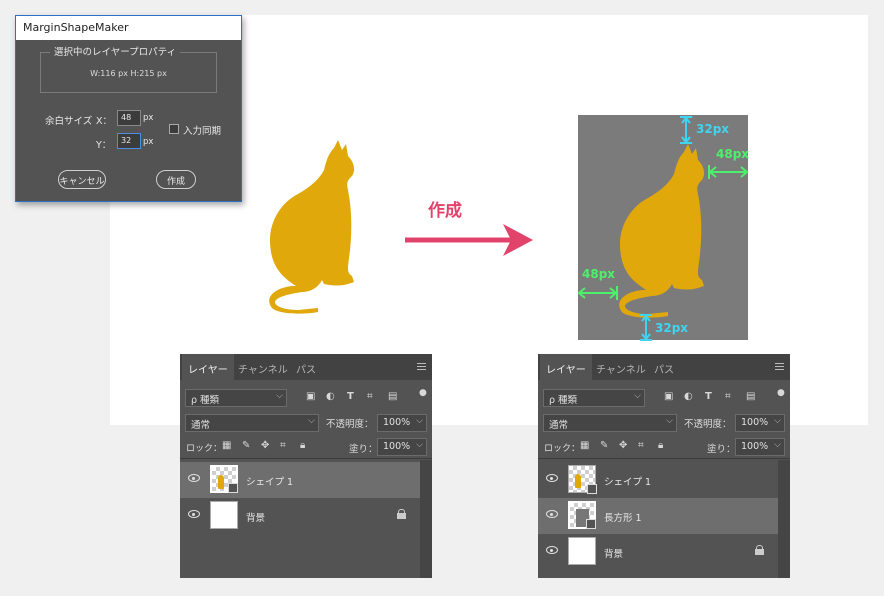 The image size is (884, 596). What do you see at coordinates (128, 28) in the screenshot?
I see `dialog-title: MarginShapeMaker` at bounding box center [128, 28].